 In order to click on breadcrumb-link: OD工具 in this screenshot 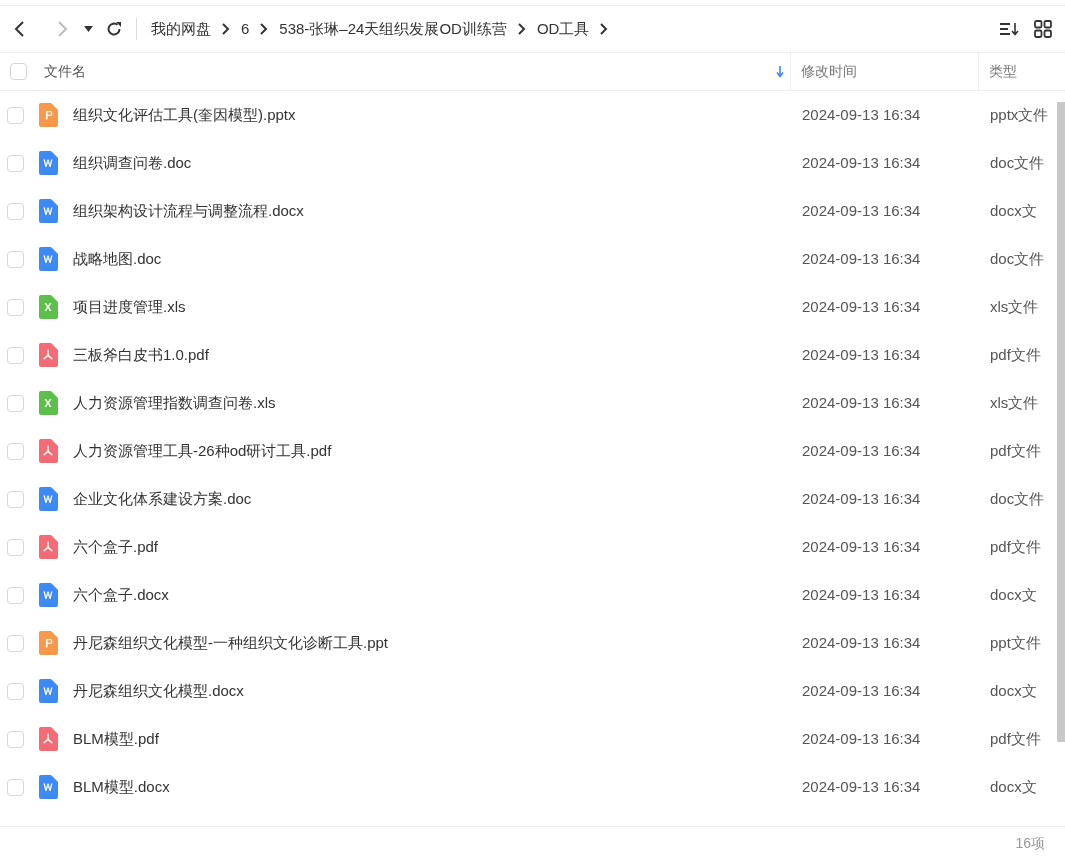, I will do `click(563, 29)`.